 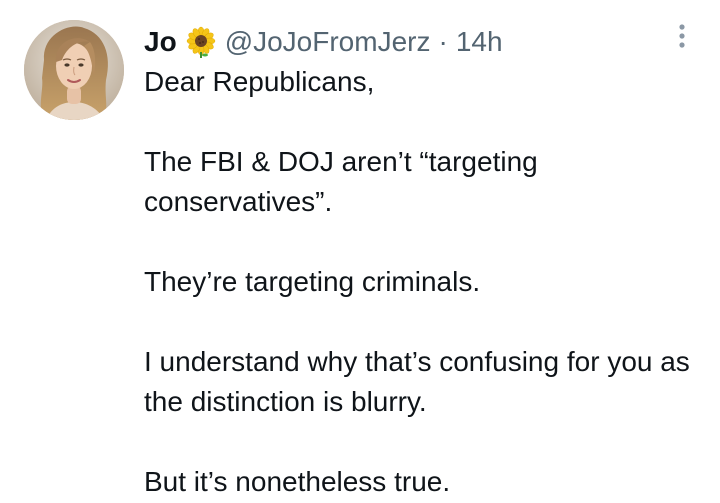 What do you see at coordinates (201, 42) in the screenshot?
I see `sunflower-icon` at bounding box center [201, 42].